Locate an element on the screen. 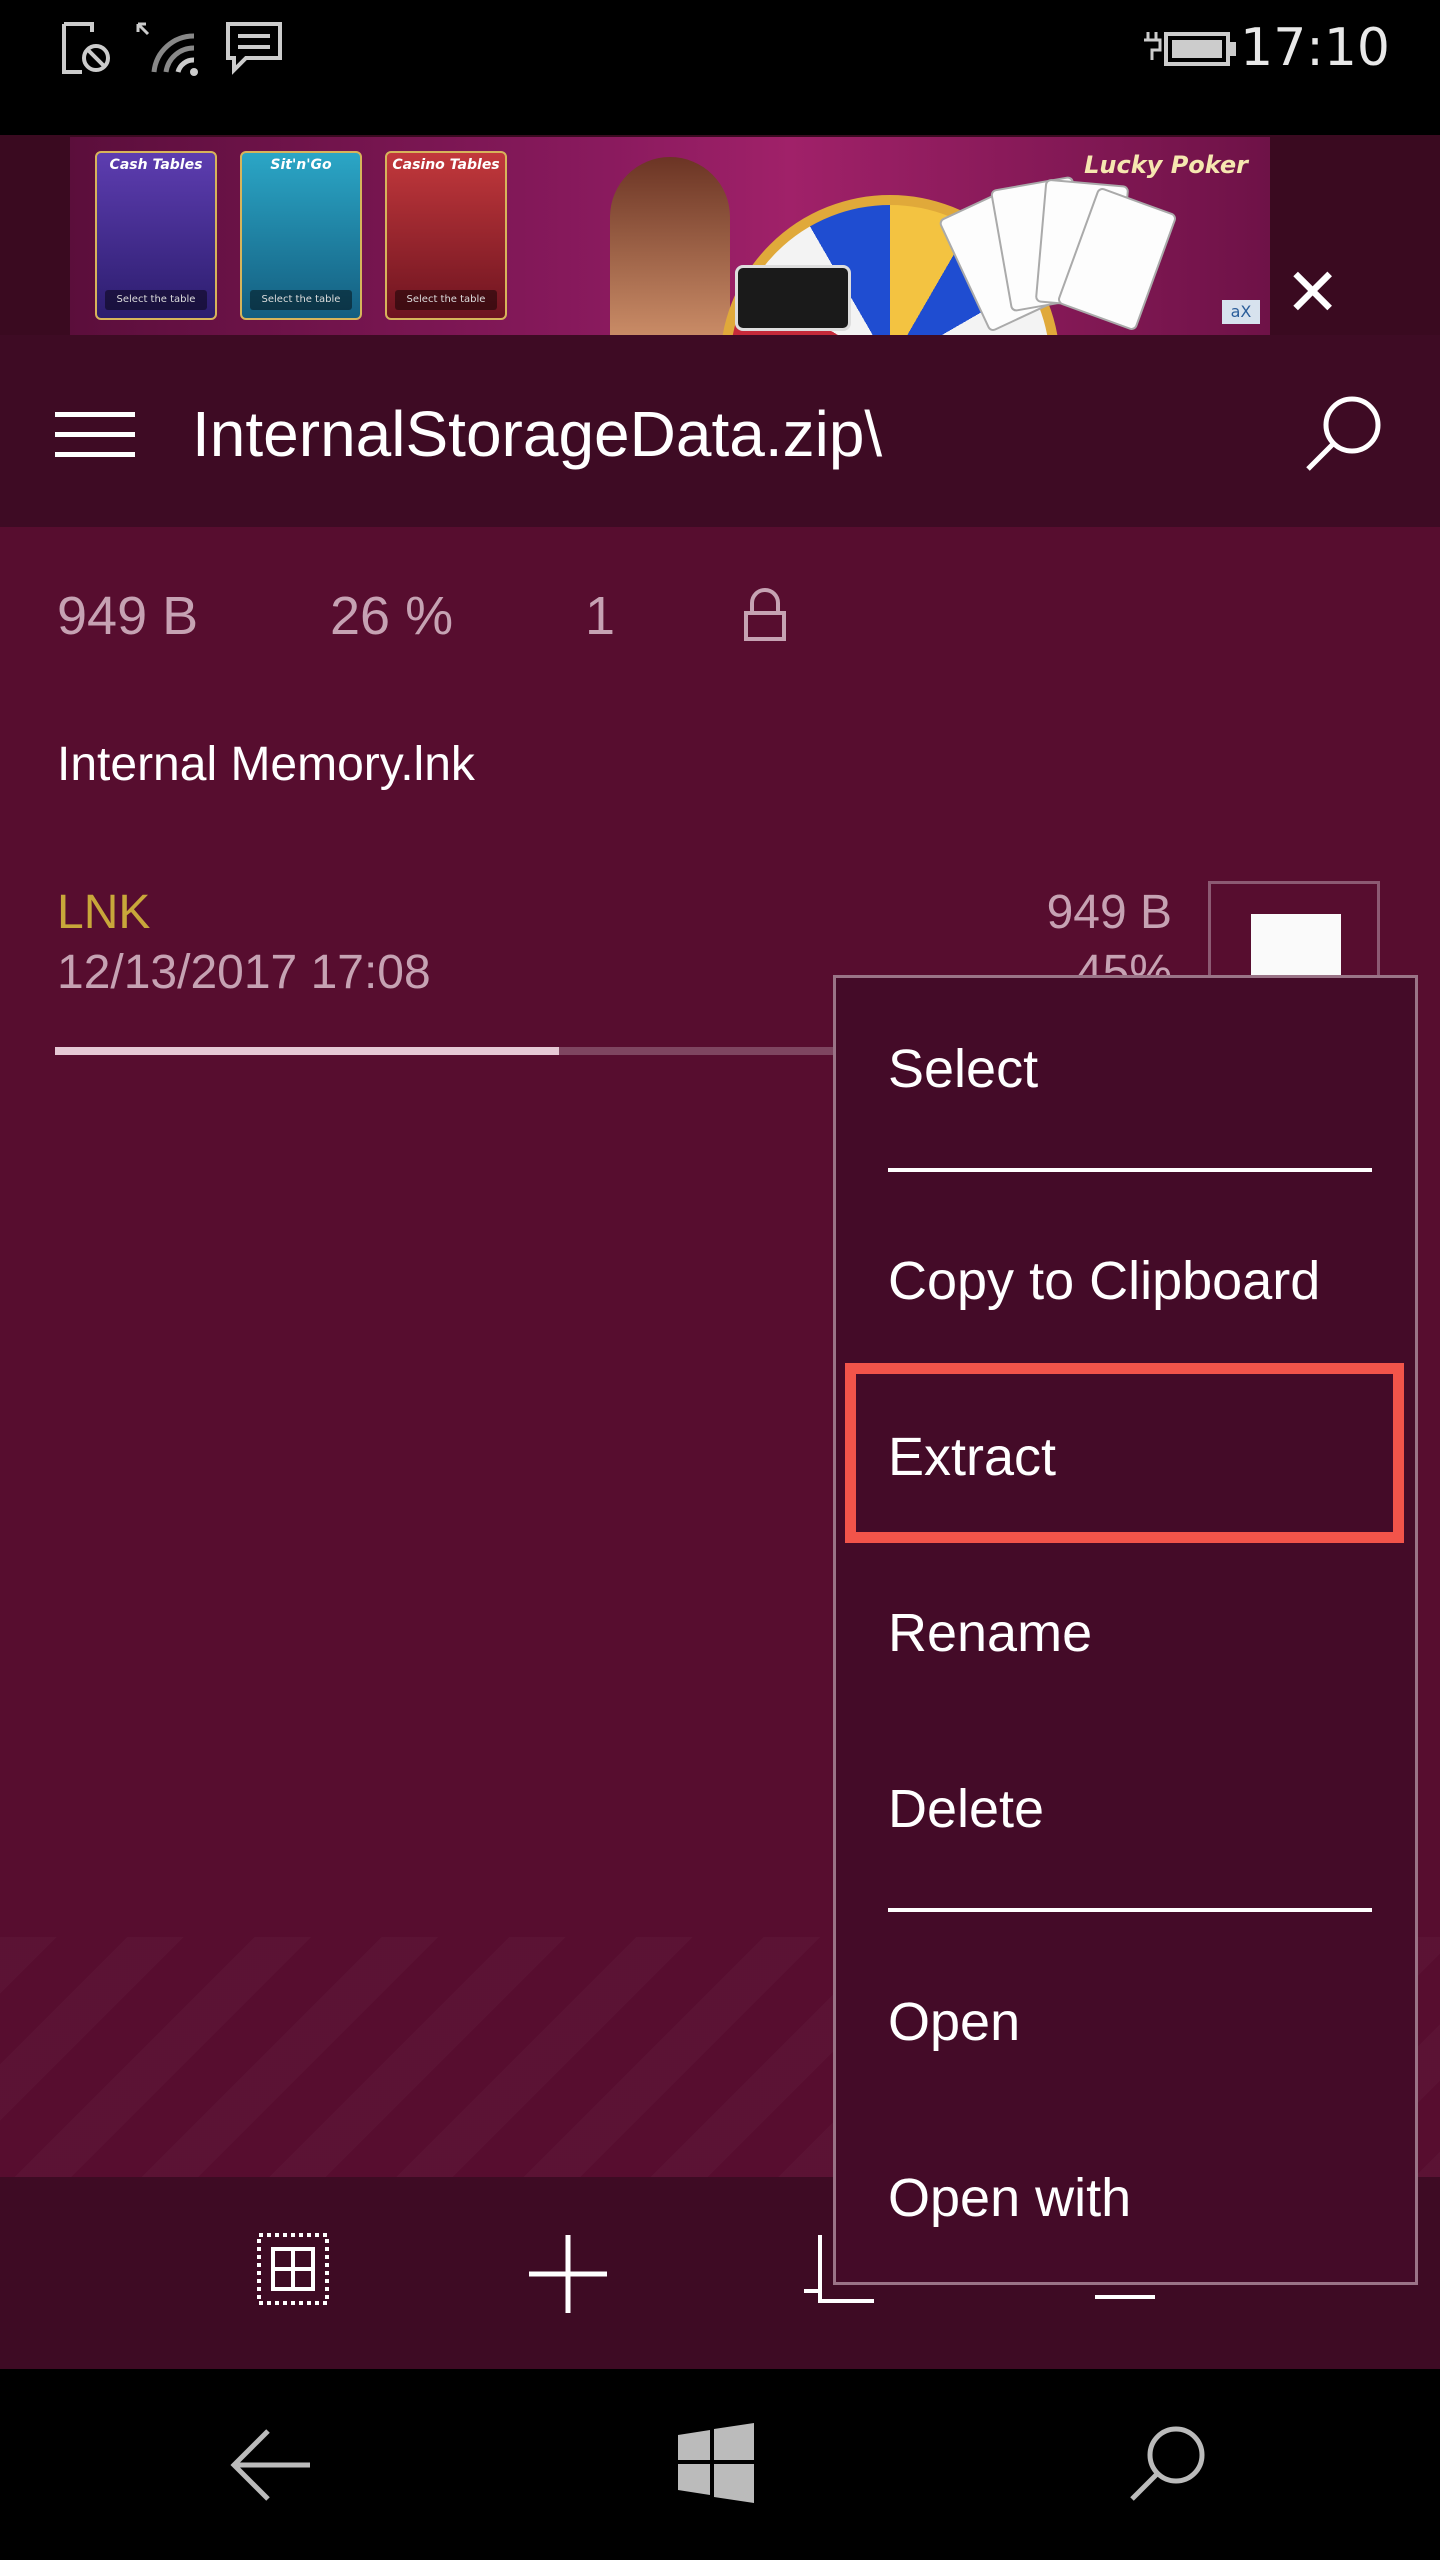  app-bar: InternalStorageData.zip\ is located at coordinates (720, 431).